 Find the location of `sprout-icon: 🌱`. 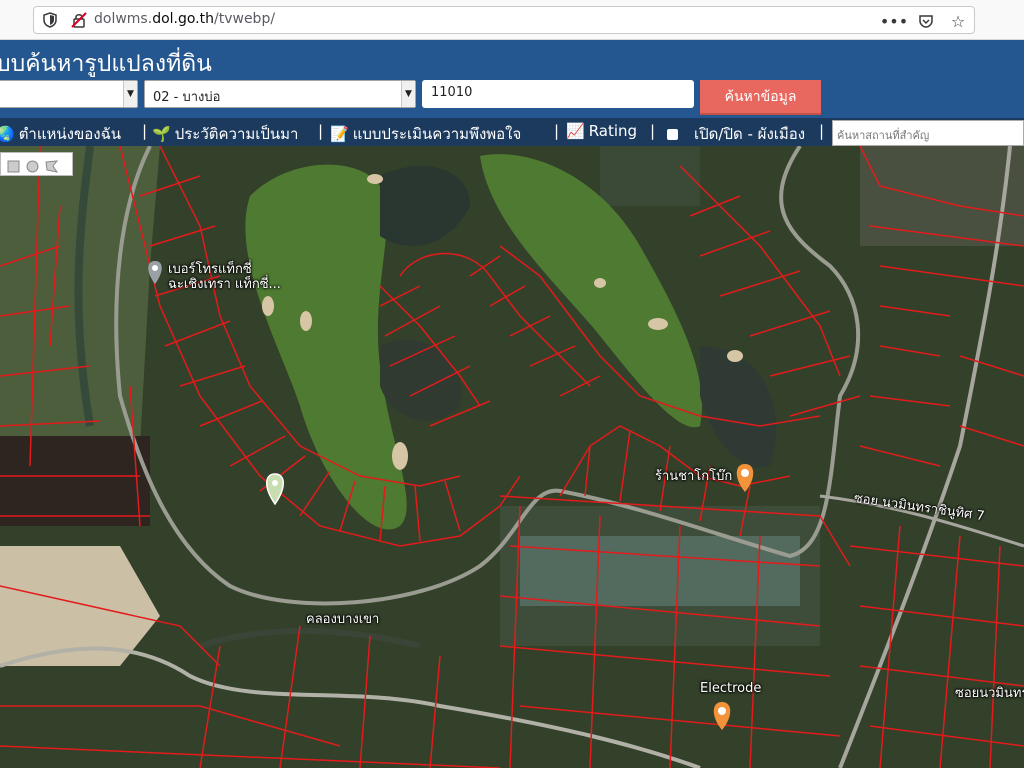

sprout-icon: 🌱 is located at coordinates (161, 134).